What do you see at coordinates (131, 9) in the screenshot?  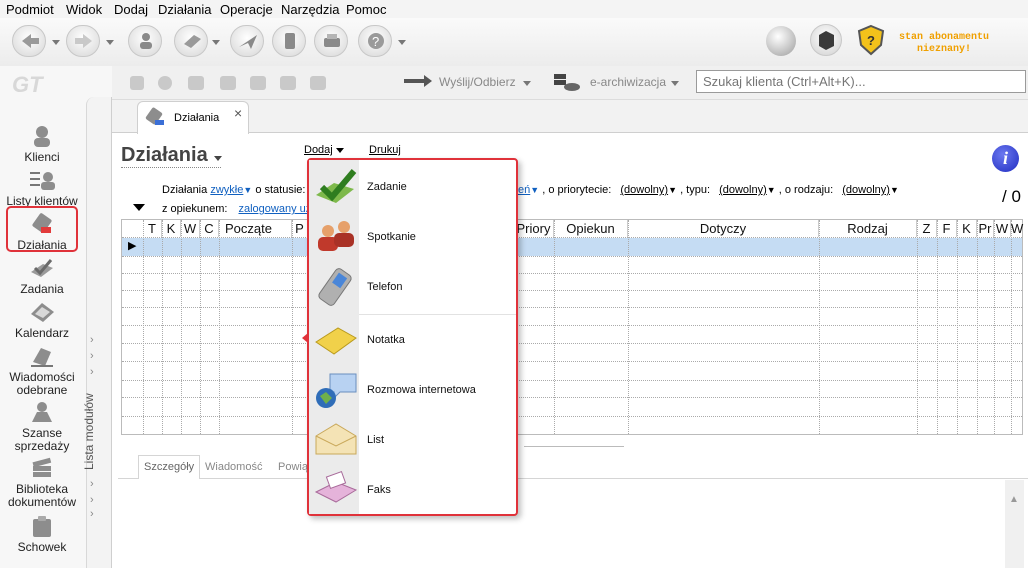 I see `menu-dodaj: Dodaj` at bounding box center [131, 9].